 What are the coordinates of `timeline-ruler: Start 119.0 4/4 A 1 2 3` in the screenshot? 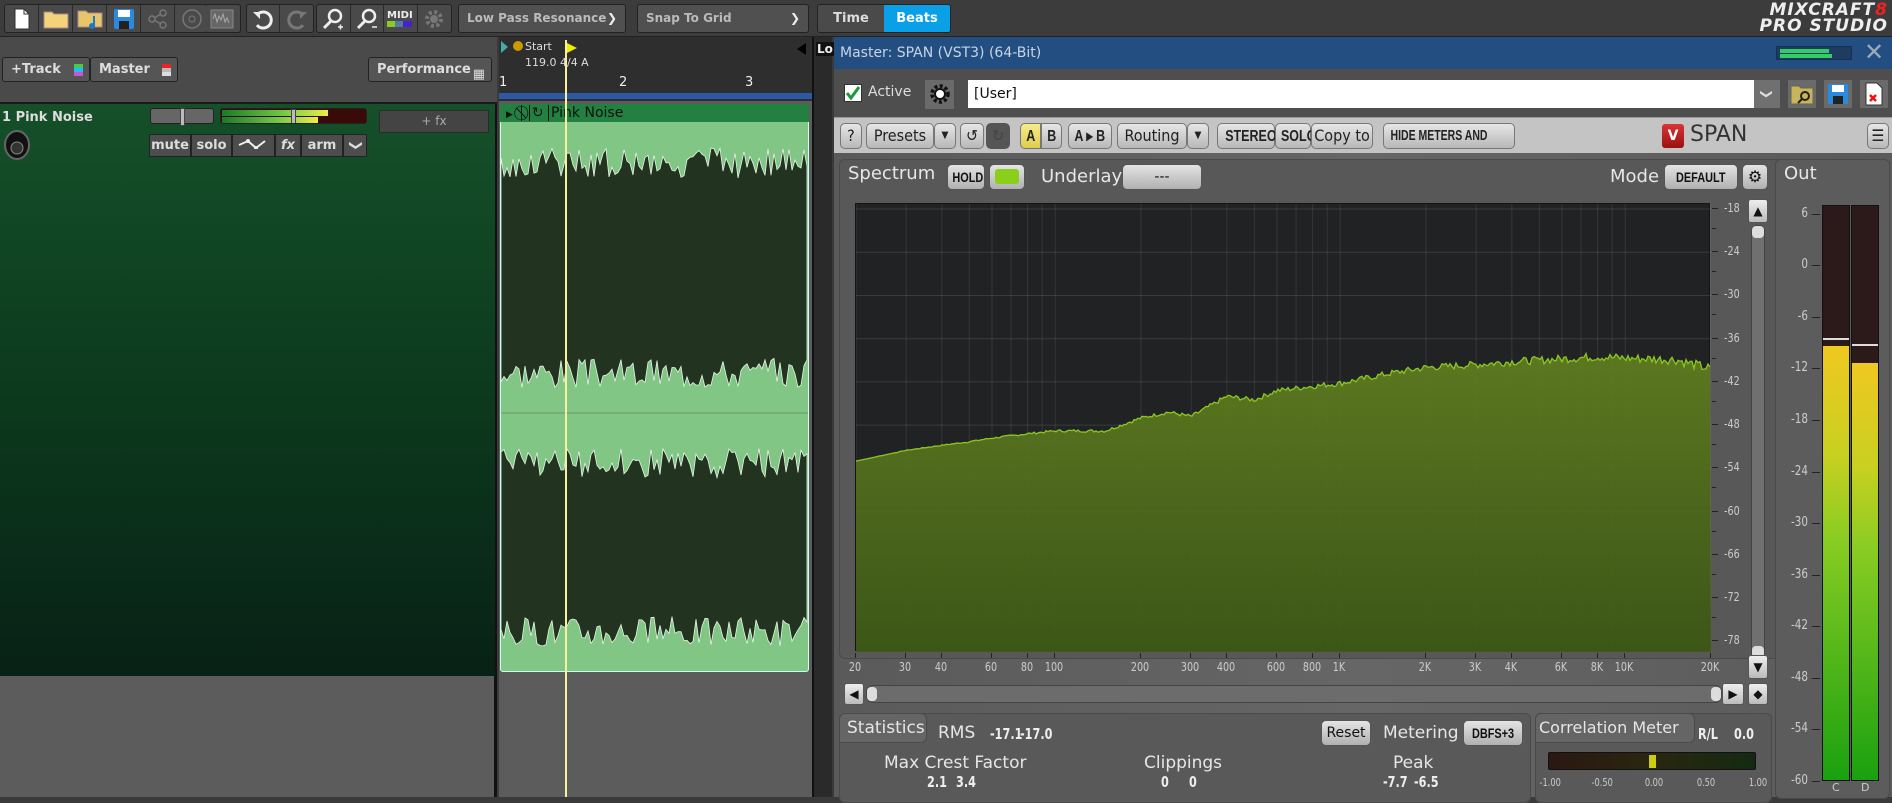 It's located at (655, 69).